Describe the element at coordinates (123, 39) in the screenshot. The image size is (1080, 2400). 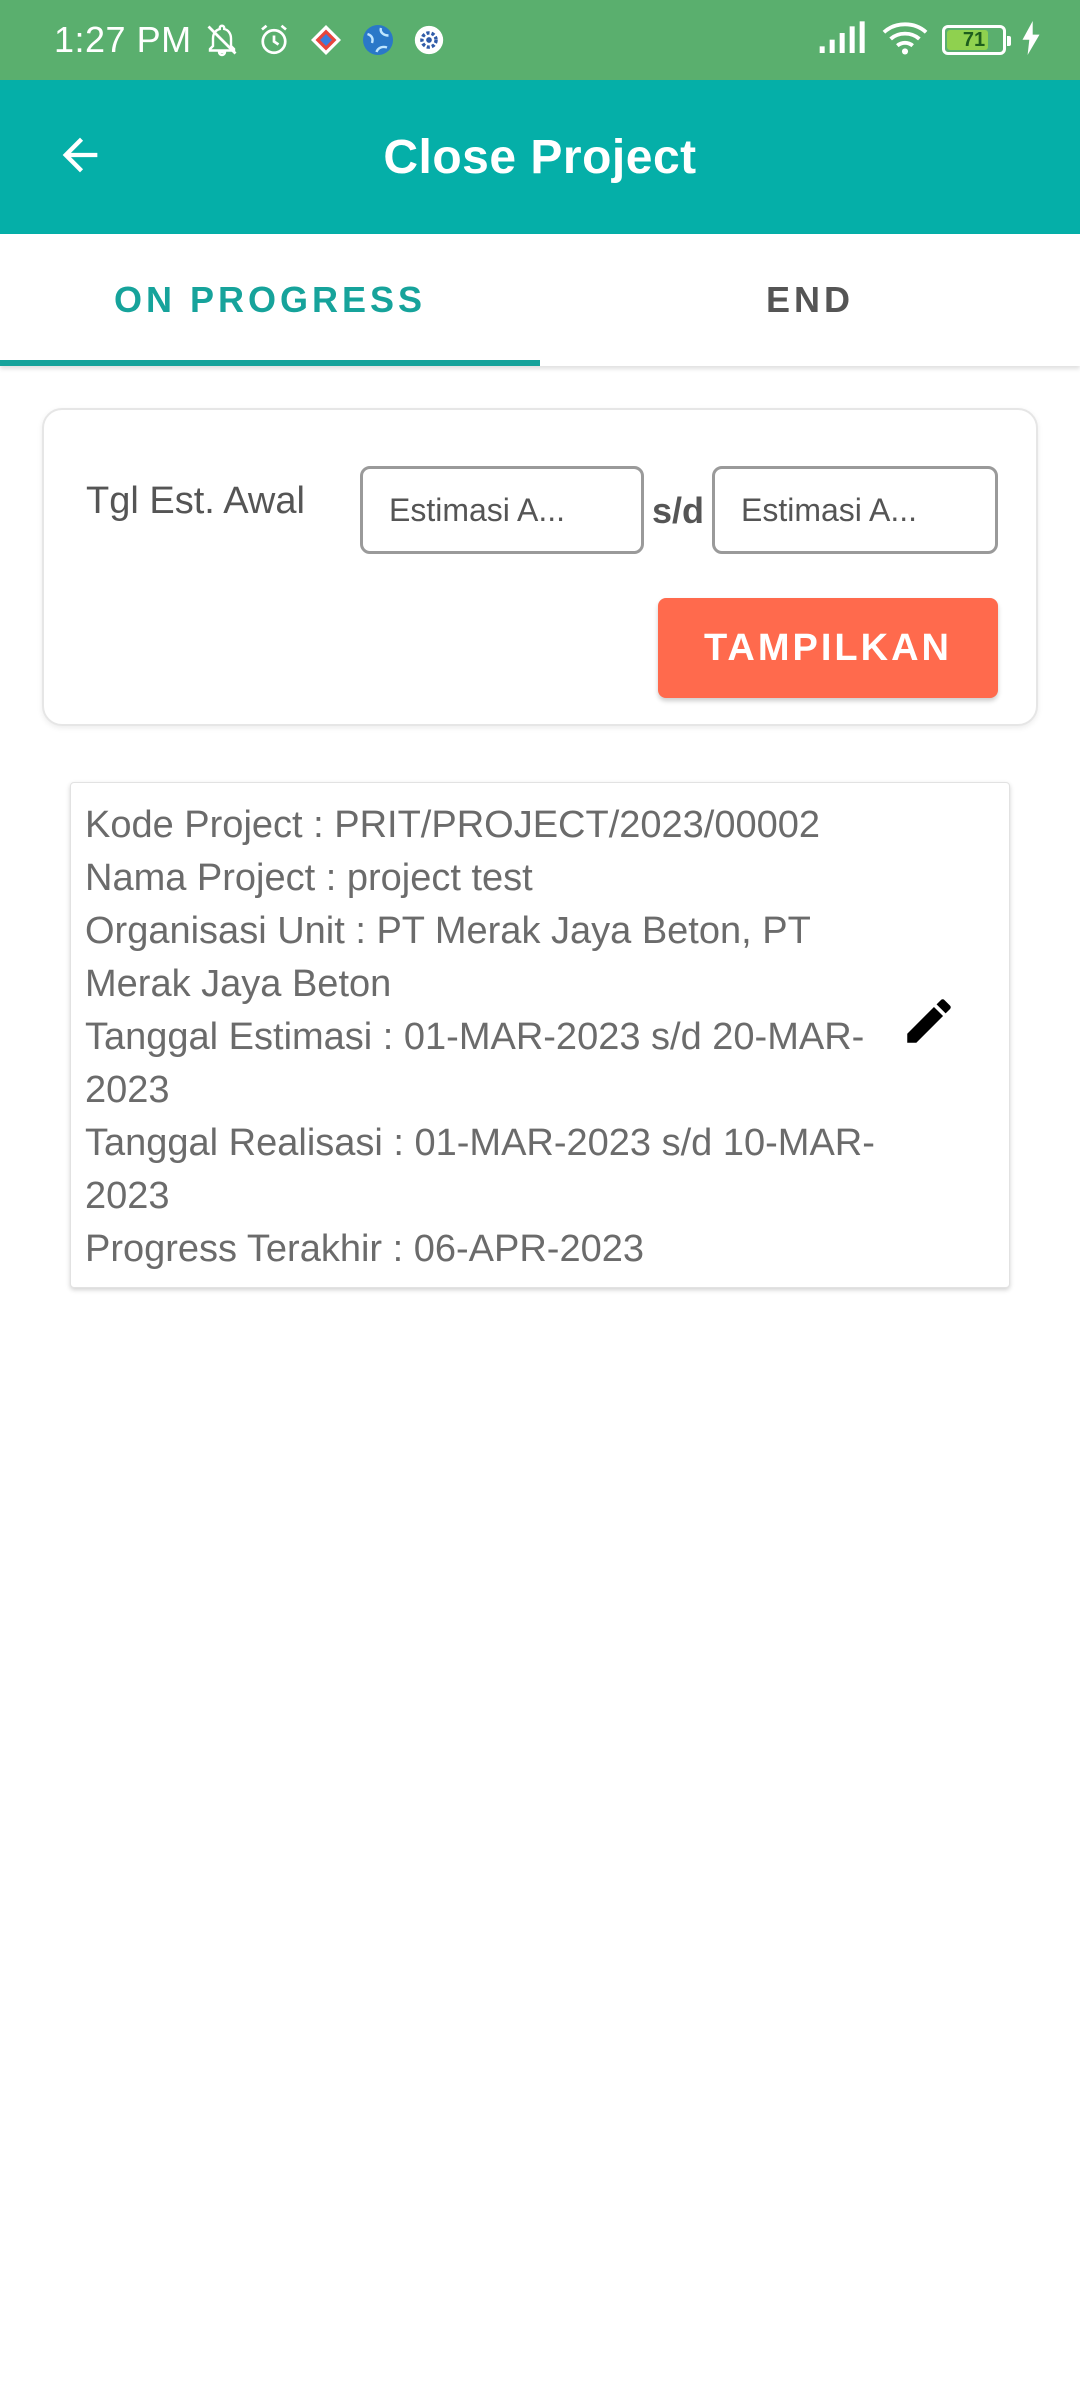
I see `status-time: 1:27 PM` at that location.